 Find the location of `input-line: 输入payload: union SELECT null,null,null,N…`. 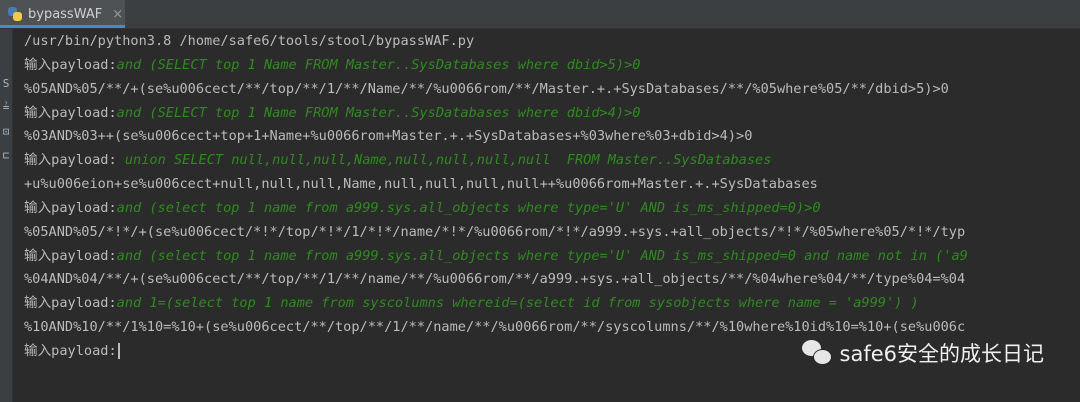

input-line: 输入payload: union SELECT null,null,null,N… is located at coordinates (552, 161).